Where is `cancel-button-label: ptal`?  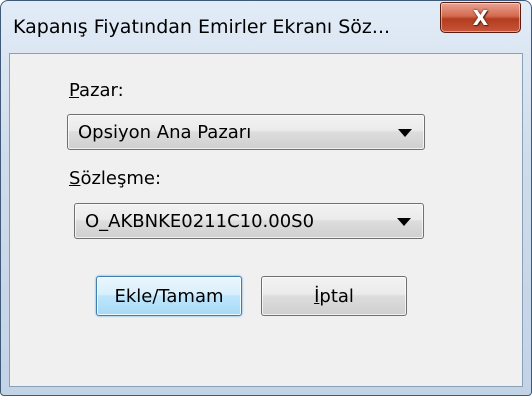
cancel-button-label: ptal is located at coordinates (336, 296).